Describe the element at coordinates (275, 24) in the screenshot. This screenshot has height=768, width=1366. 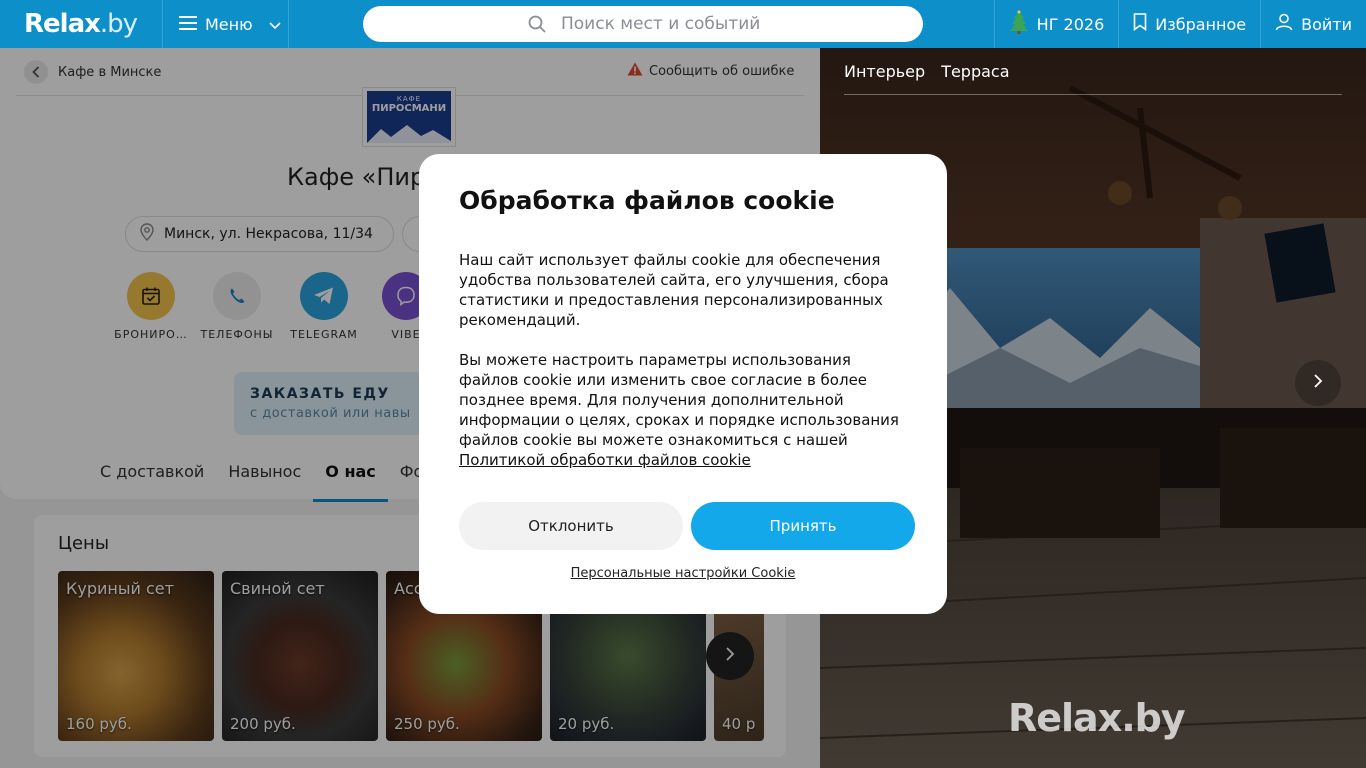
I see `chevron-down-icon` at that location.